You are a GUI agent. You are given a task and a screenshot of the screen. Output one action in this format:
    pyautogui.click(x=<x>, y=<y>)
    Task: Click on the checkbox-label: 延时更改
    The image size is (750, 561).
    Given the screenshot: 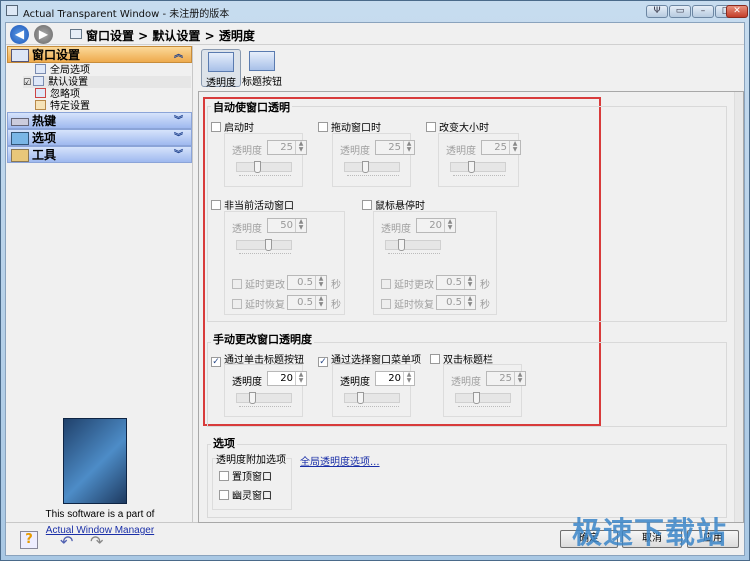 What is the action you would take?
    pyautogui.click(x=414, y=285)
    